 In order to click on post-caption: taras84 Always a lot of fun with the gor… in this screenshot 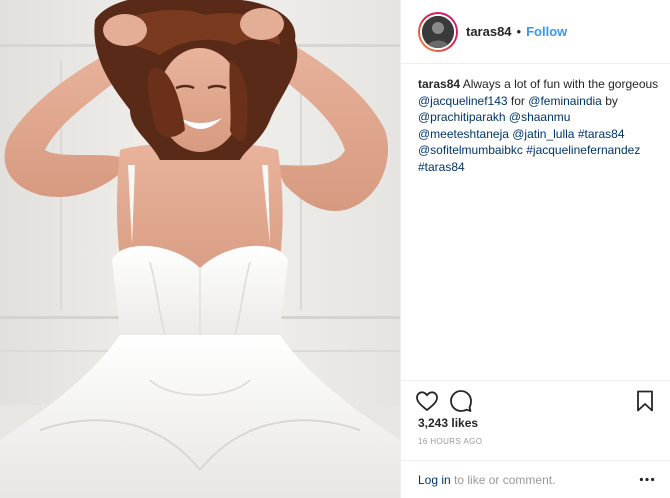, I will do `click(540, 125)`.